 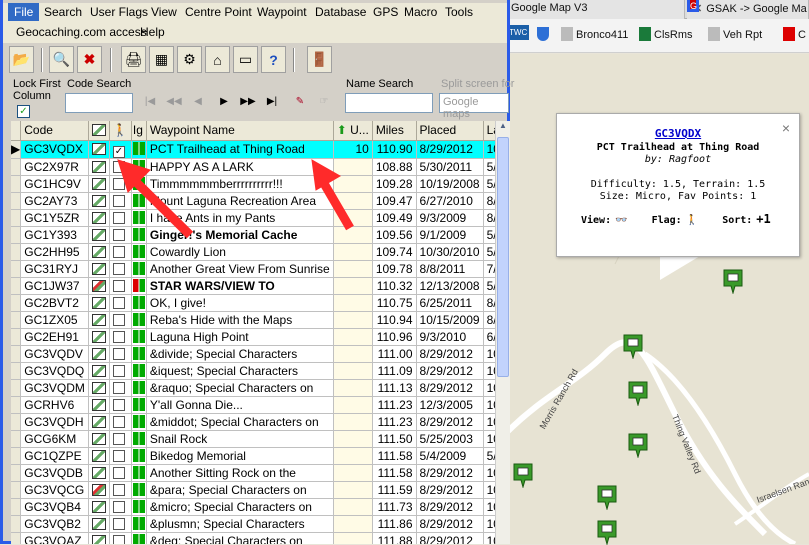 I want to click on cell-code: GC3VQDV, so click(x=54, y=354).